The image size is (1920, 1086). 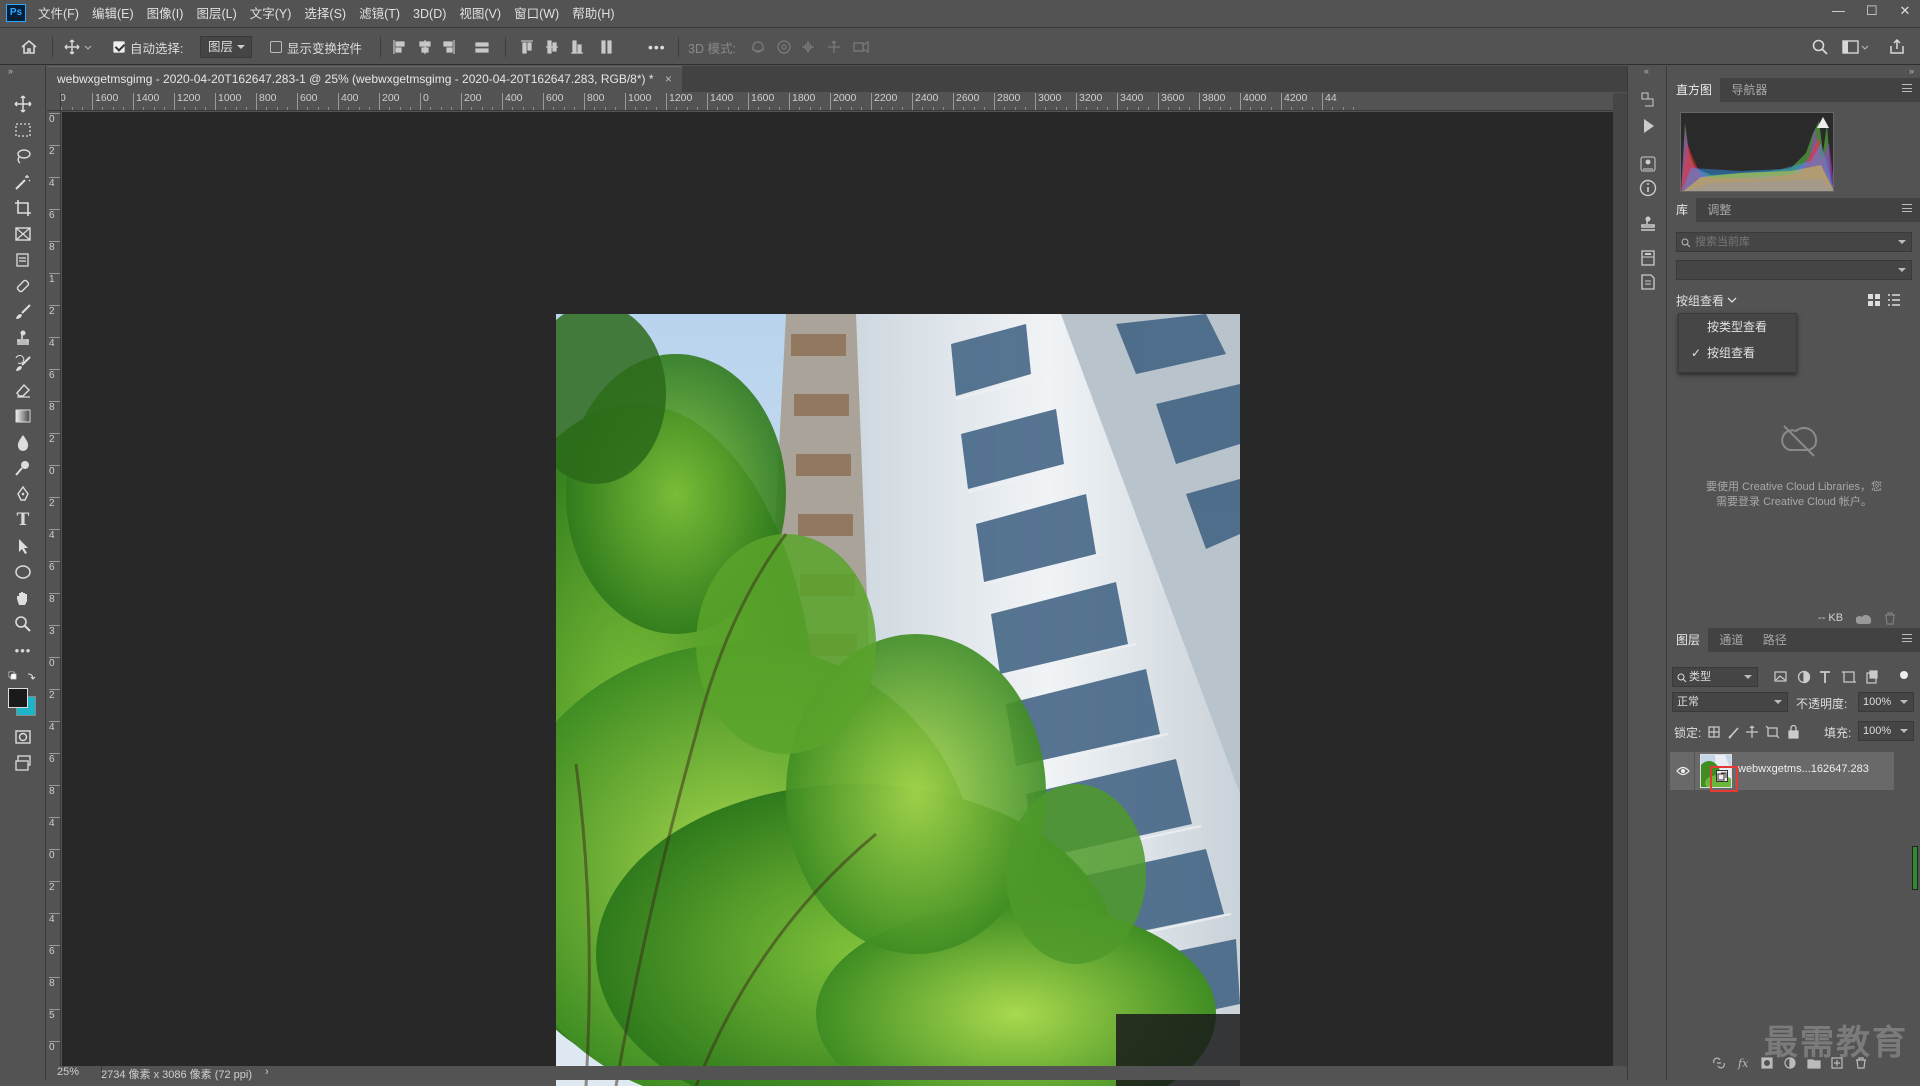 What do you see at coordinates (23, 494) in the screenshot?
I see `pen-tool-icon` at bounding box center [23, 494].